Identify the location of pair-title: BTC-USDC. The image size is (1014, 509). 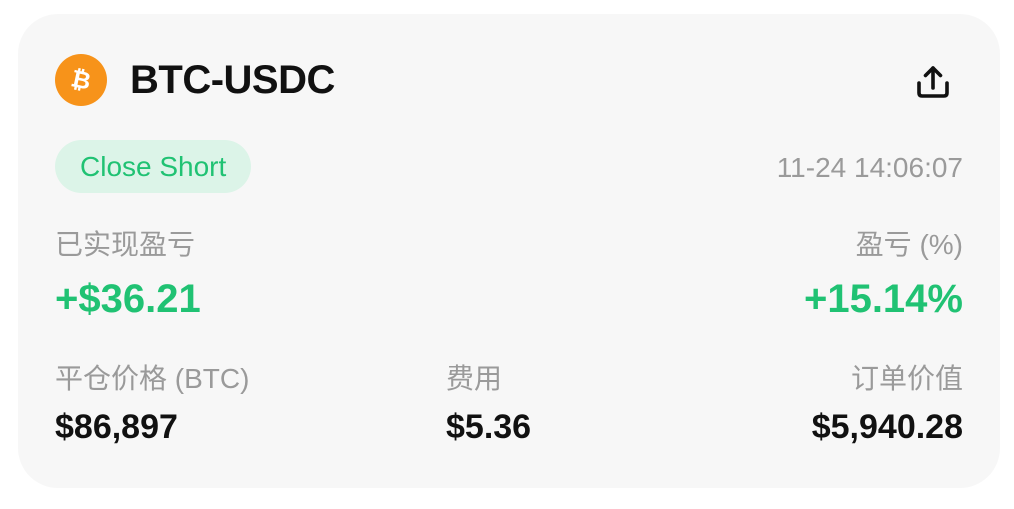
(232, 80).